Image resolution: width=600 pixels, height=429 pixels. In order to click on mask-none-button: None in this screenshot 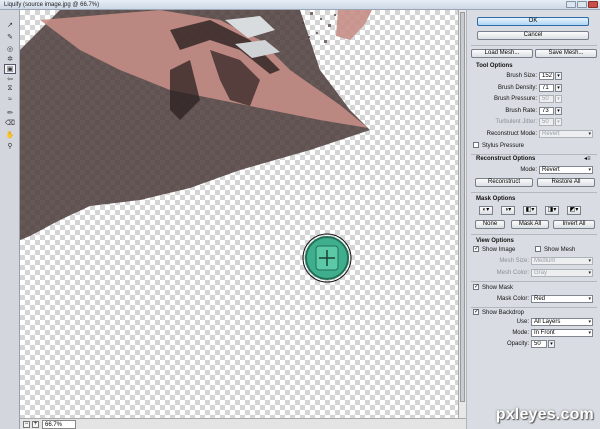, I will do `click(490, 224)`.